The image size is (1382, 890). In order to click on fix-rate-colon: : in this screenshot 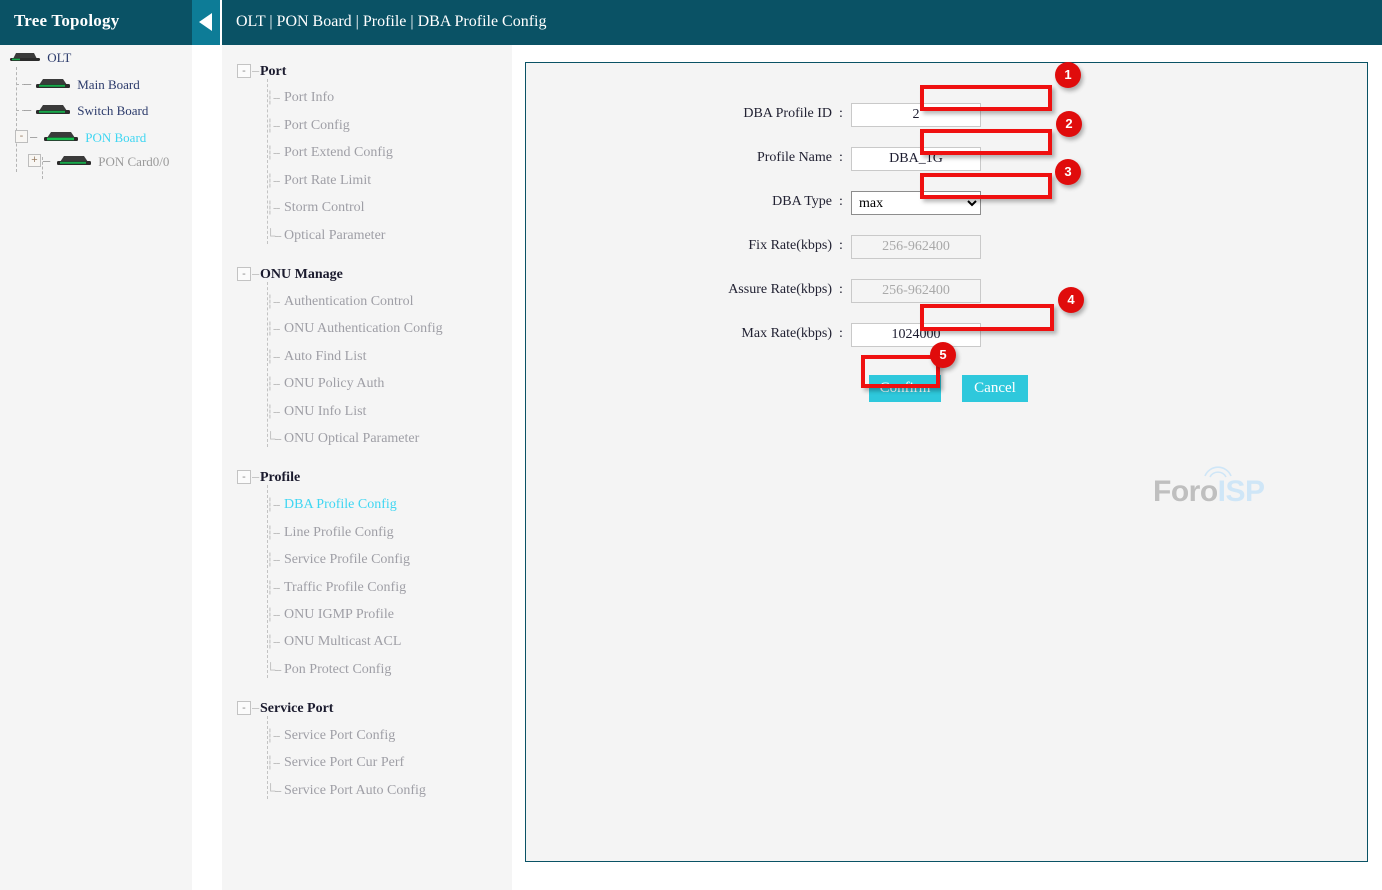, I will do `click(841, 245)`.